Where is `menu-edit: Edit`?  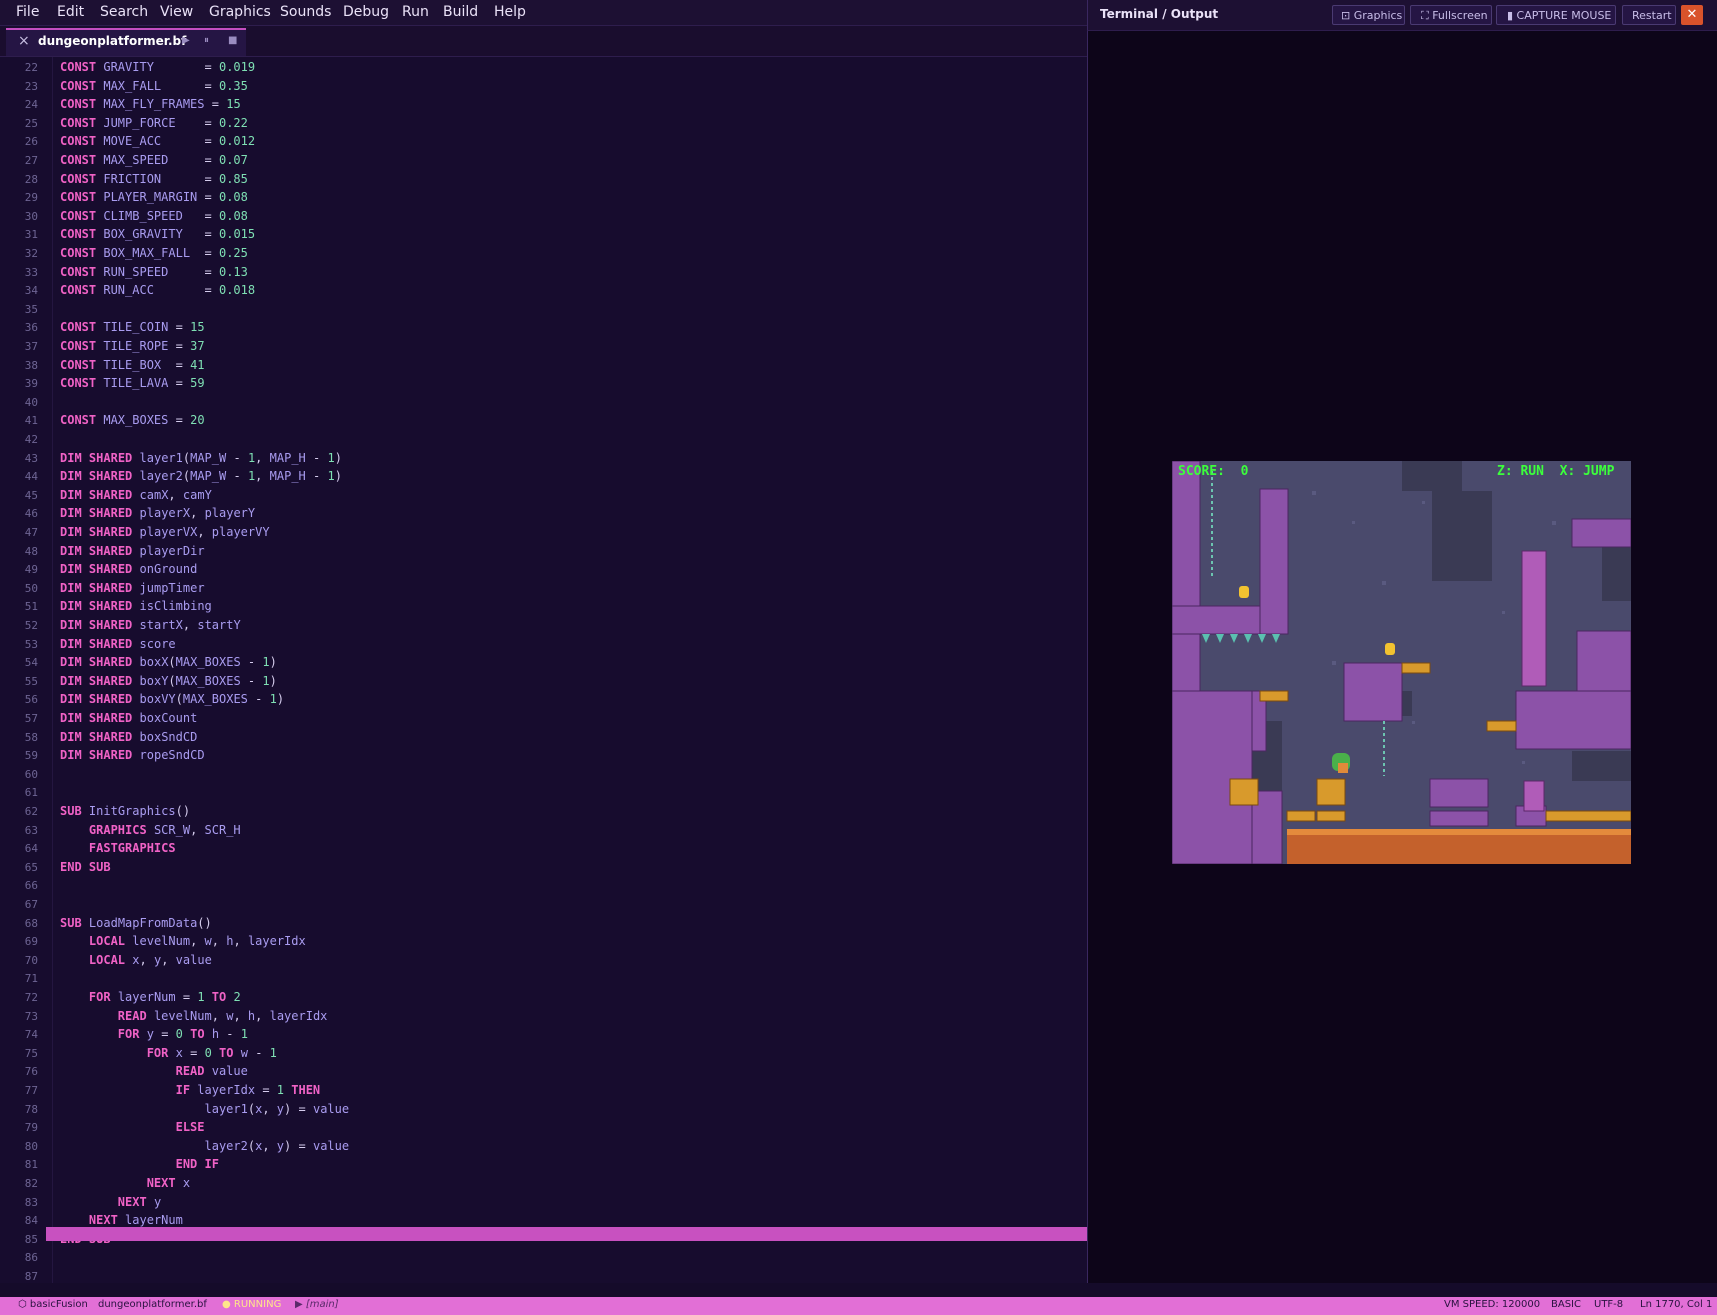
menu-edit: Edit is located at coordinates (70, 12).